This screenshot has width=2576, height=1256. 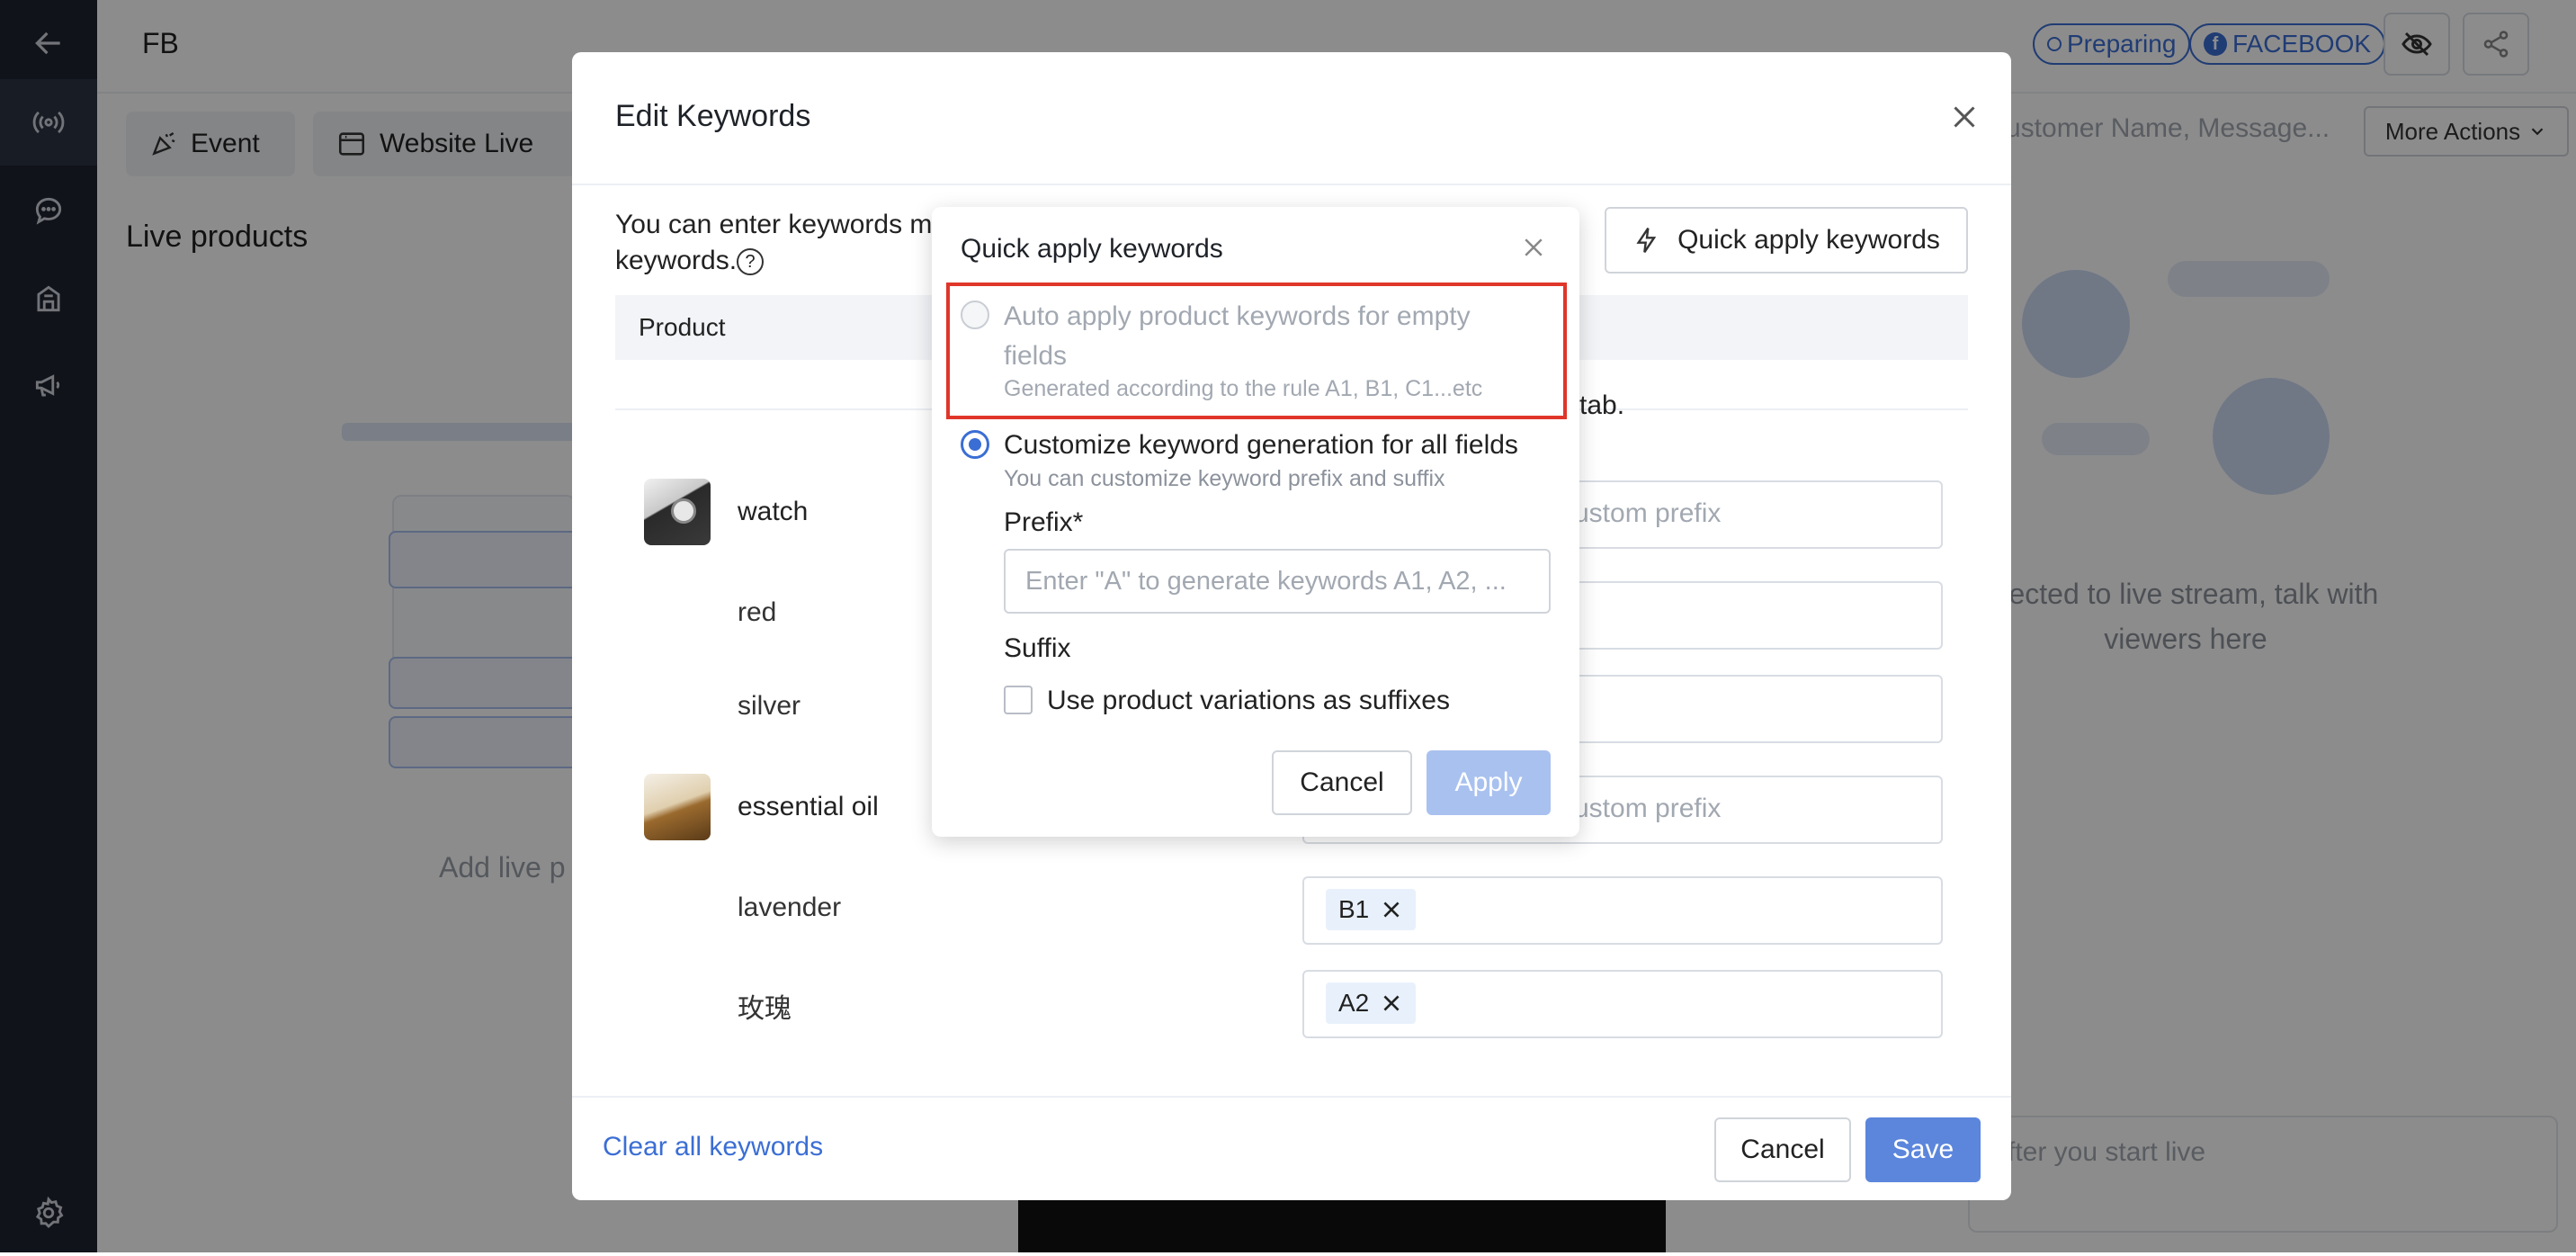 What do you see at coordinates (713, 1147) in the screenshot?
I see `clear-all-keywords-link: Clear all keywords` at bounding box center [713, 1147].